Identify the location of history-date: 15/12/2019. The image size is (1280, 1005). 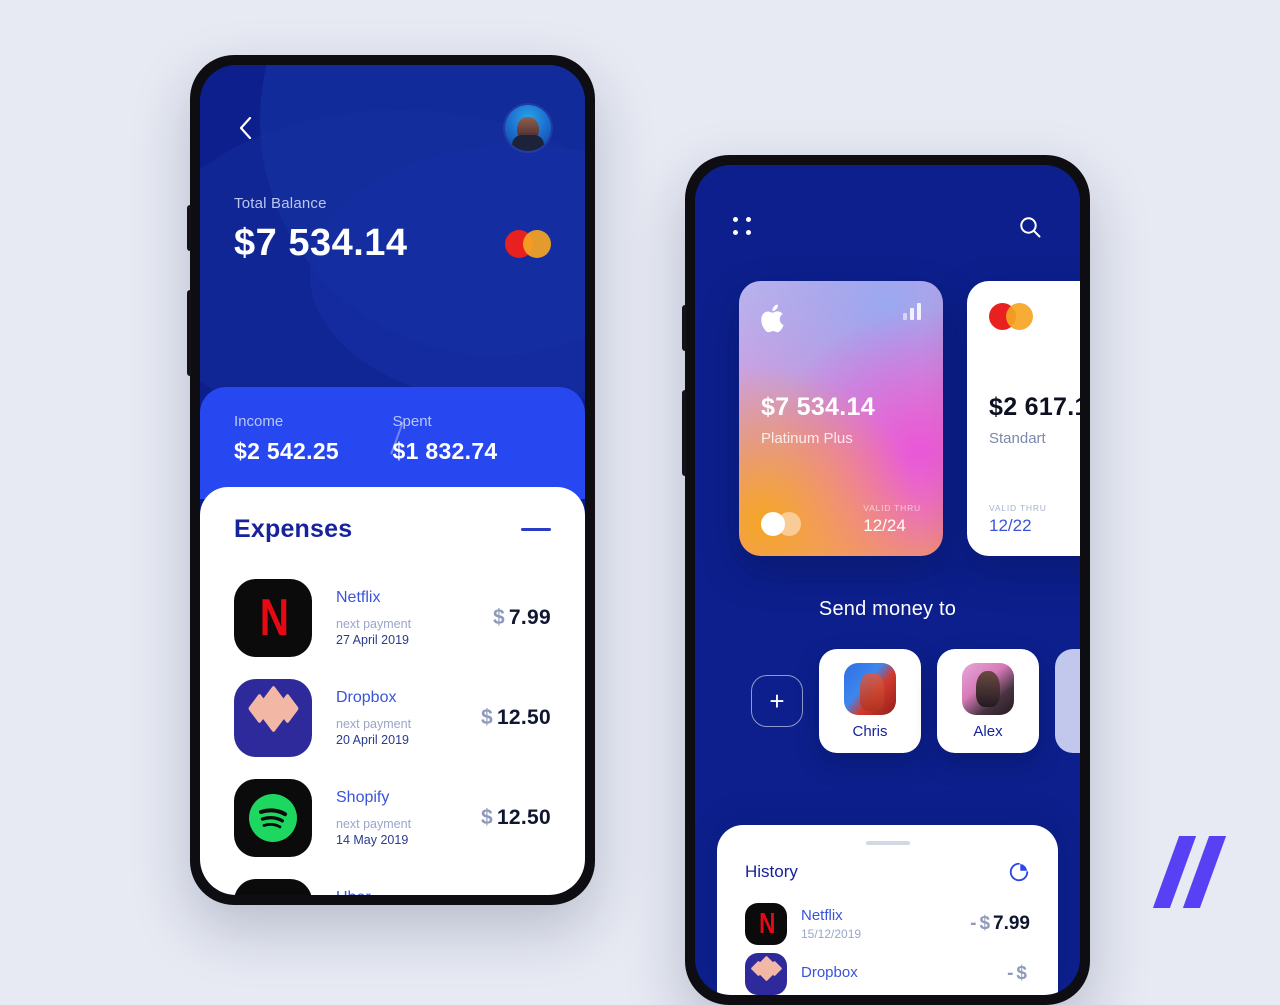
(831, 934).